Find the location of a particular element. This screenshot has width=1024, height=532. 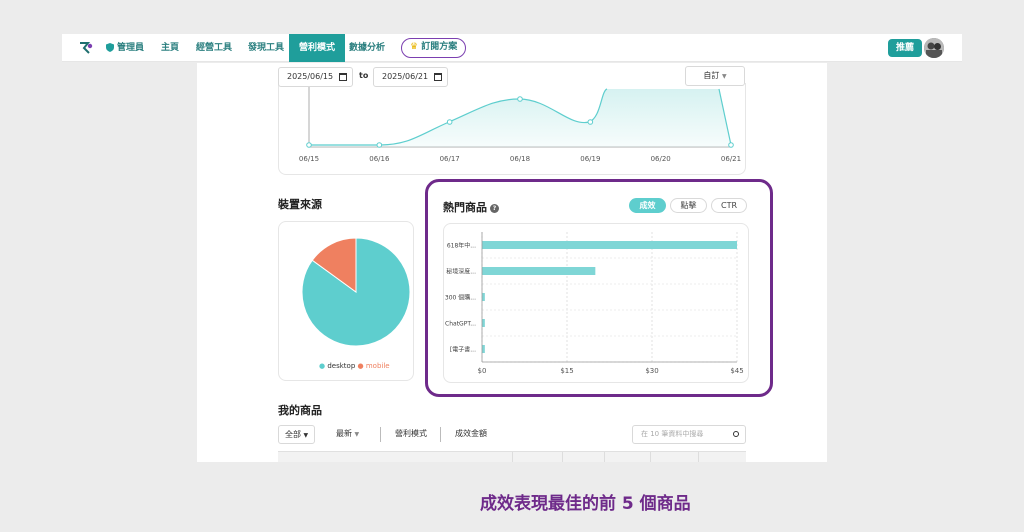

user-avatar is located at coordinates (934, 48).